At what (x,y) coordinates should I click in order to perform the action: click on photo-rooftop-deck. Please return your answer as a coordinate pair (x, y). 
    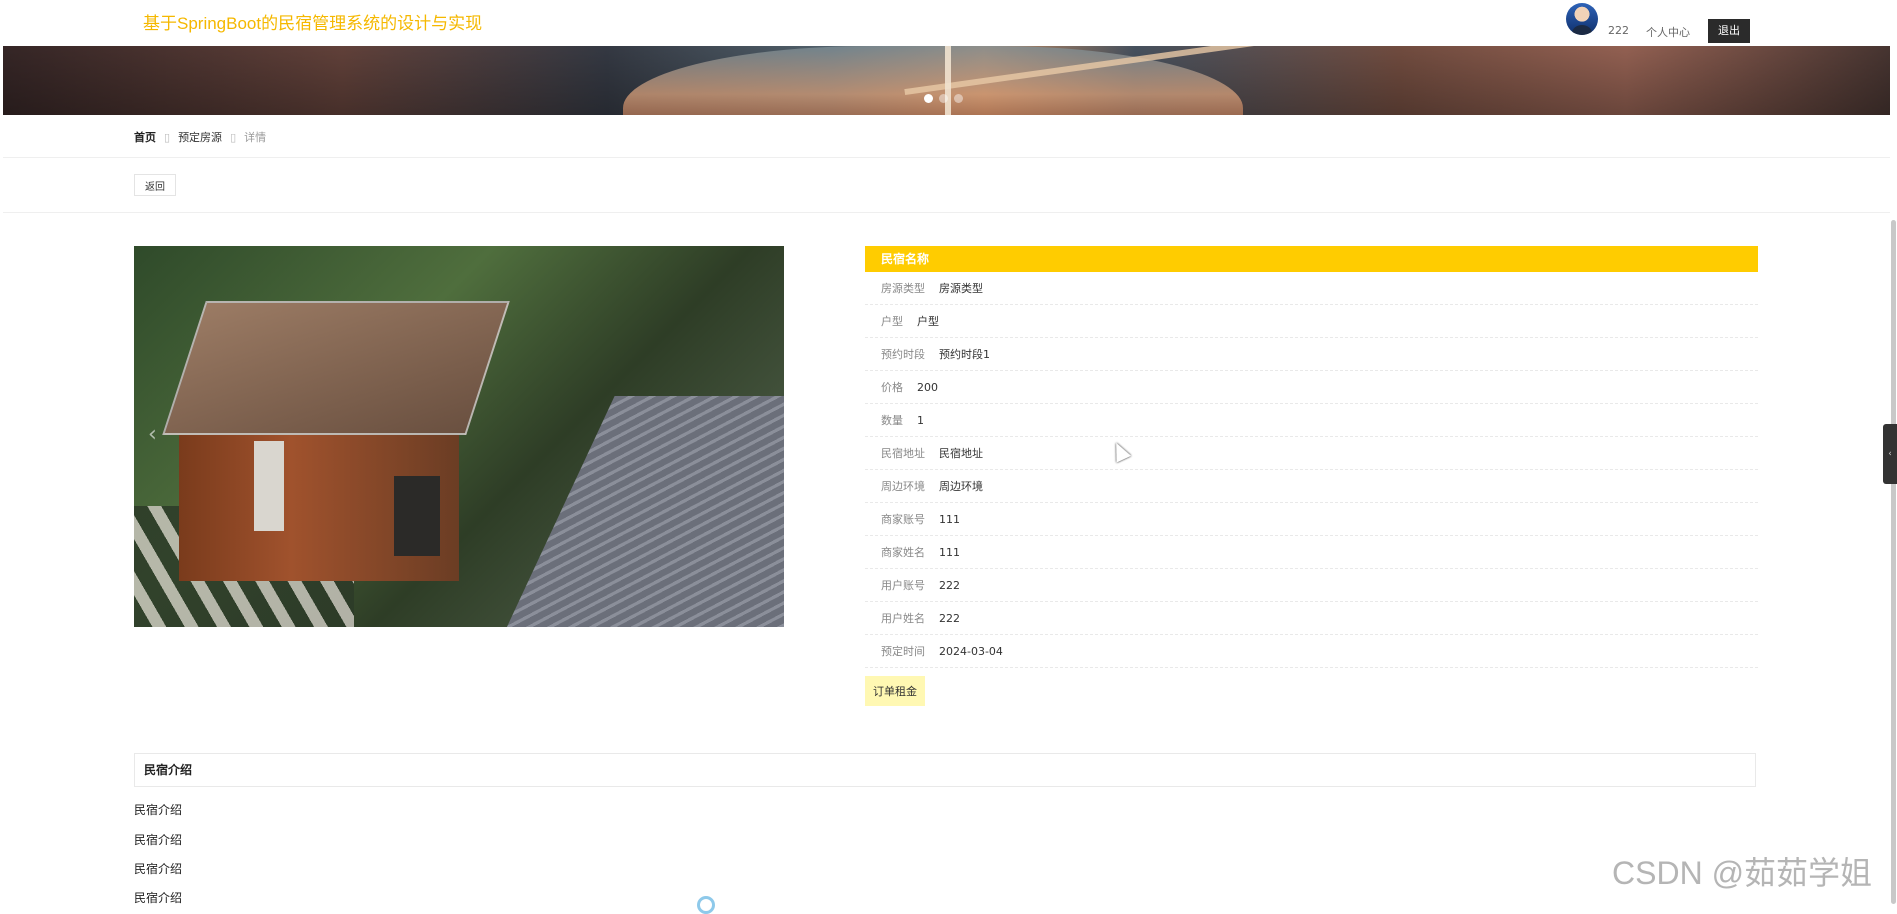
    Looking at the image, I should click on (336, 368).